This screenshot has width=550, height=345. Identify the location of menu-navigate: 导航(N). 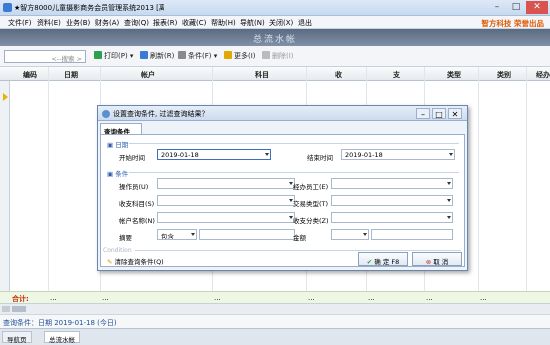
(252, 23).